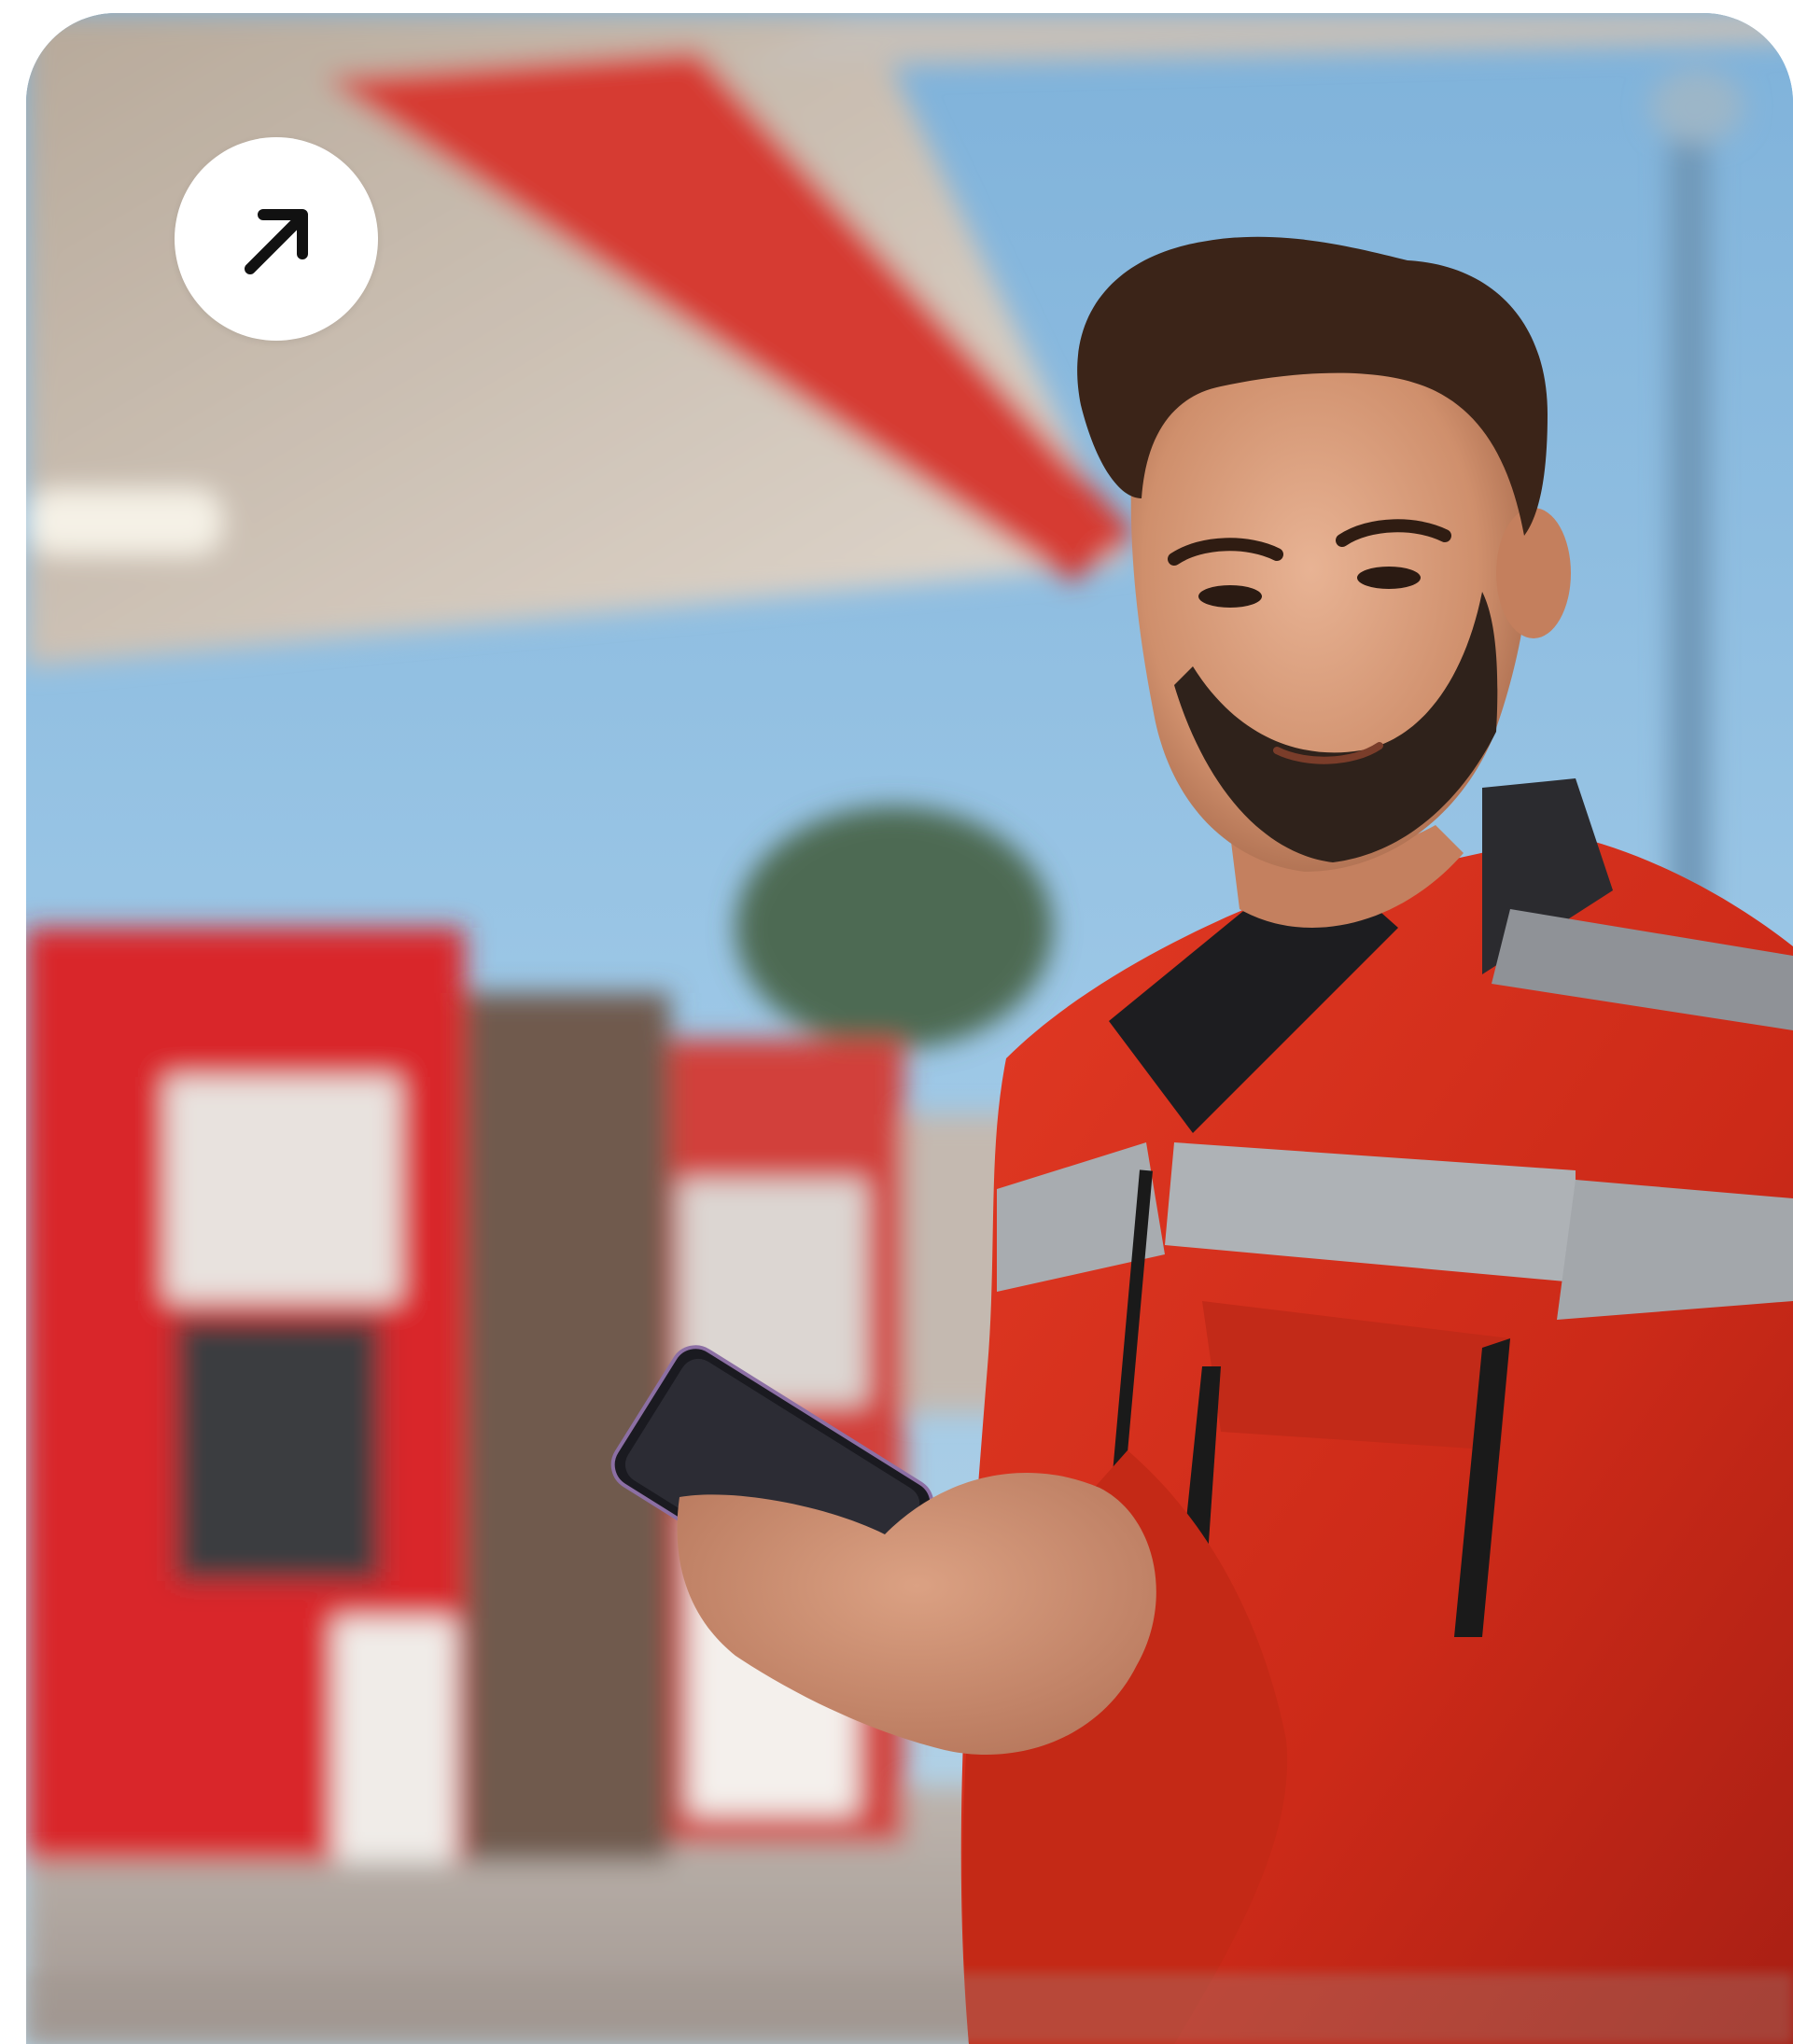 The image size is (1793, 2044). I want to click on arrow-up-right-icon, so click(276, 241).